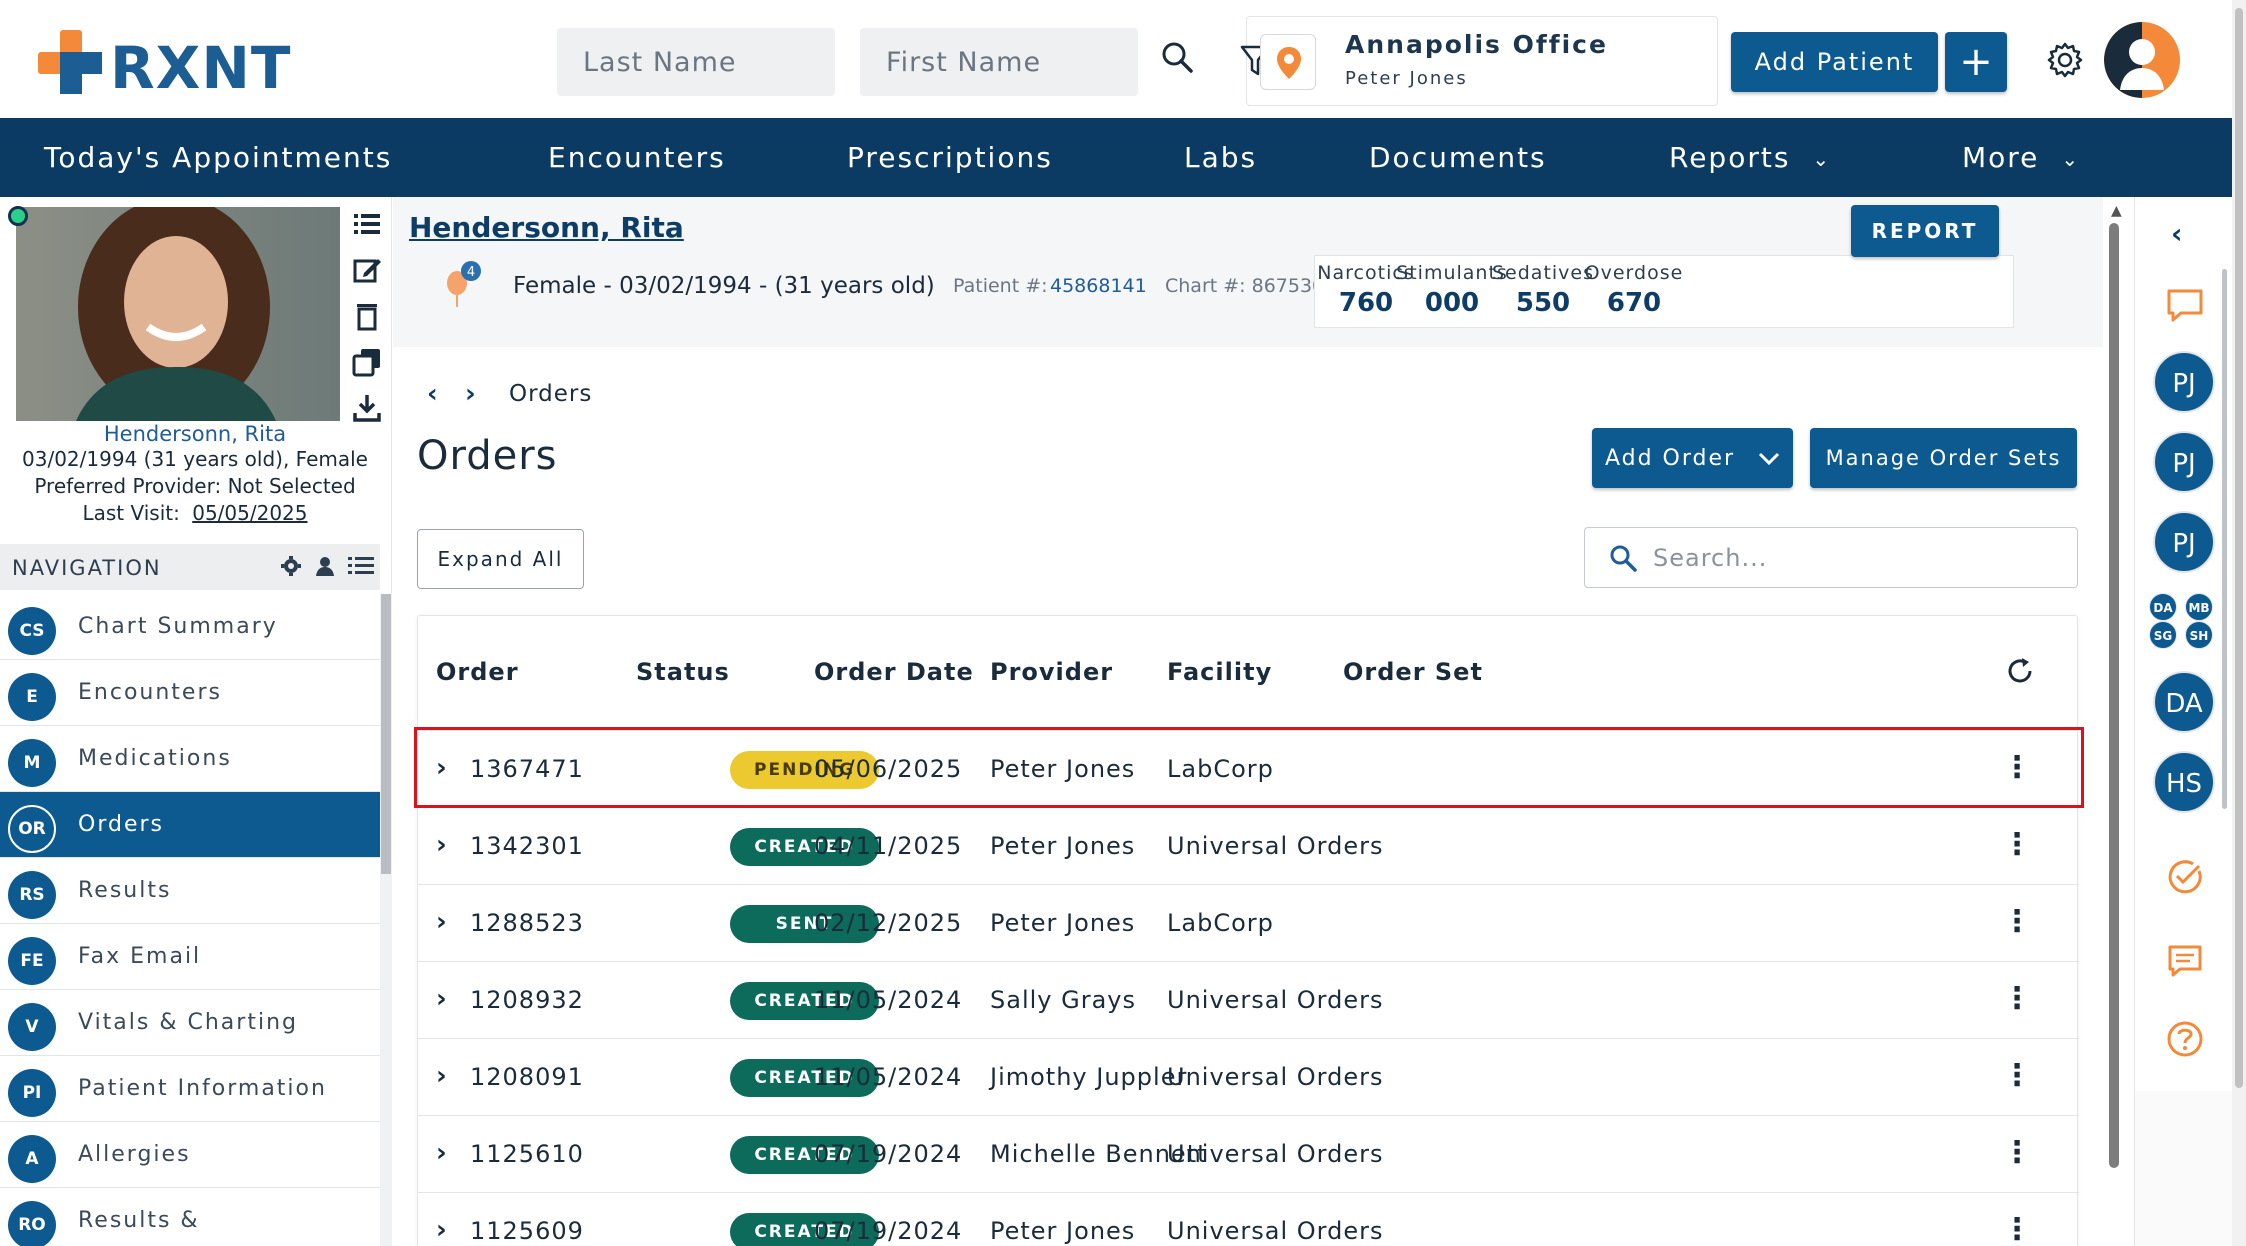 The height and width of the screenshot is (1246, 2246). Describe the element at coordinates (190, 1089) in the screenshot. I see `sidebar-item-patient-information: PI Patient Information` at that location.